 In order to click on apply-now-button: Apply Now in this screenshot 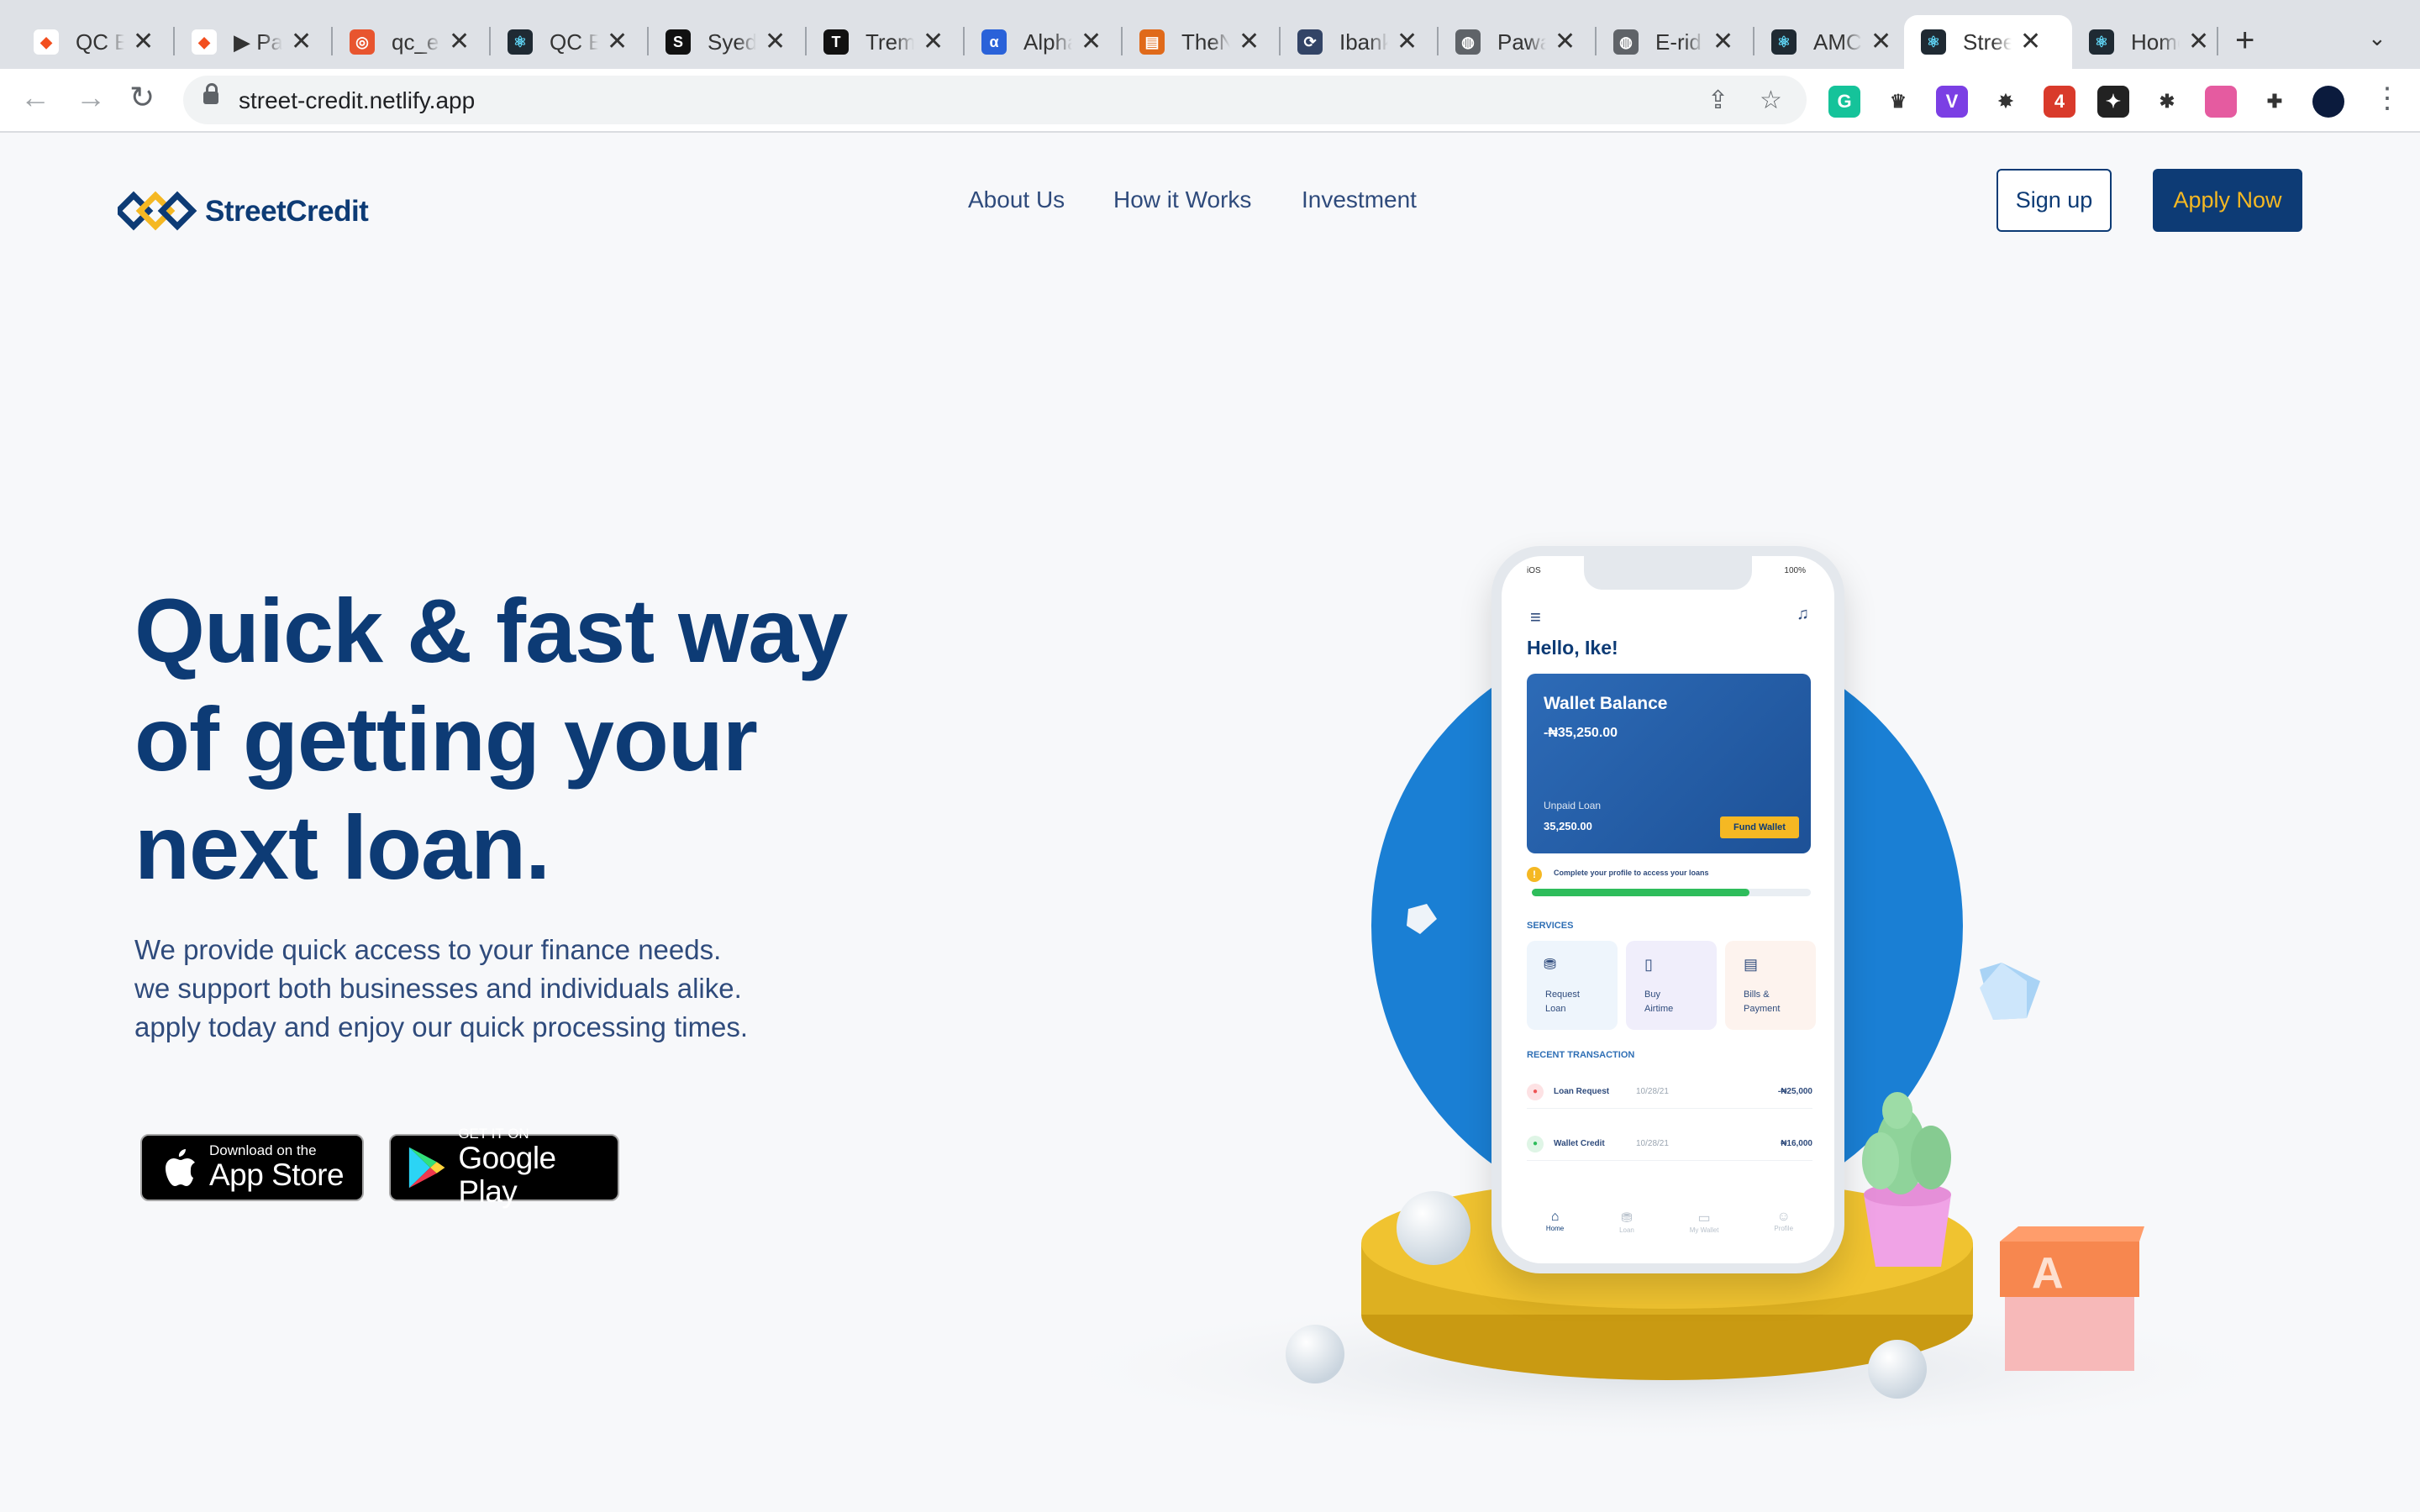, I will do `click(2227, 200)`.